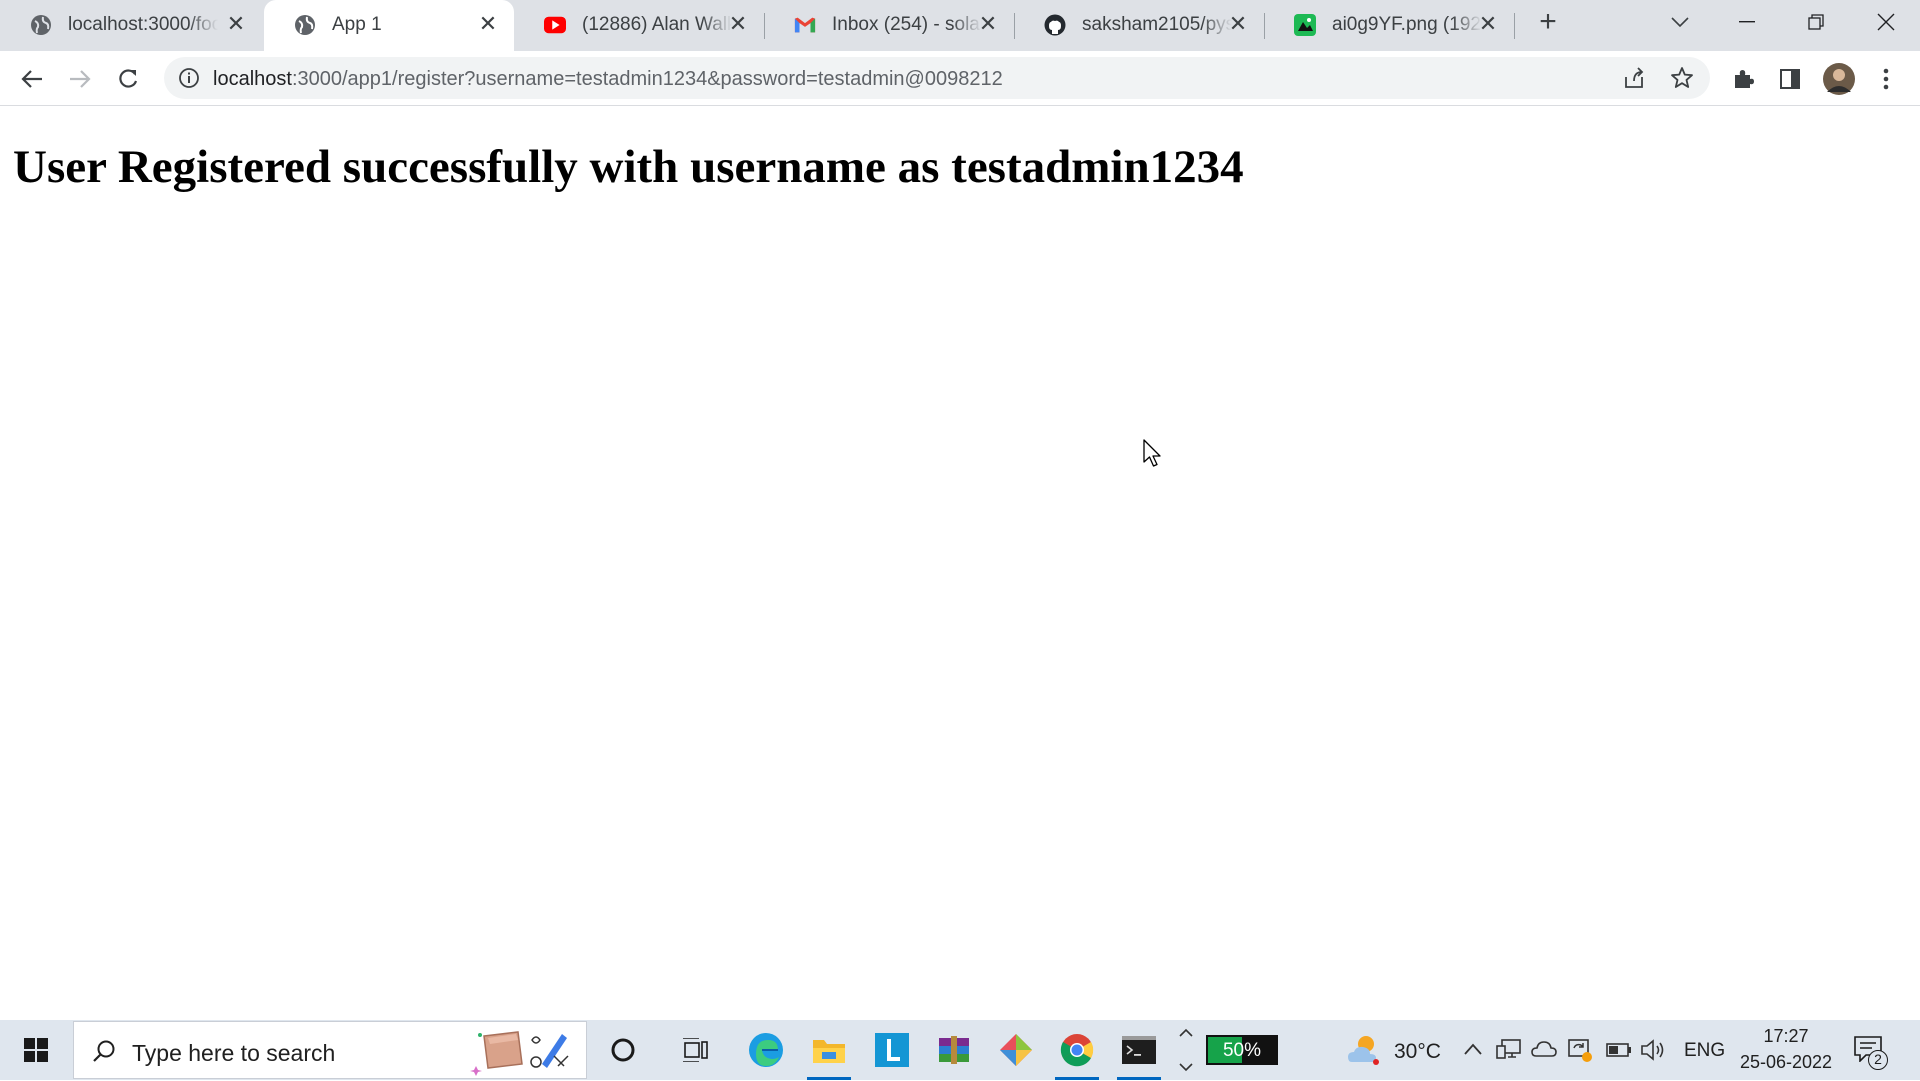  Describe the element at coordinates (1514, 26) in the screenshot. I see `tab-separator` at that location.